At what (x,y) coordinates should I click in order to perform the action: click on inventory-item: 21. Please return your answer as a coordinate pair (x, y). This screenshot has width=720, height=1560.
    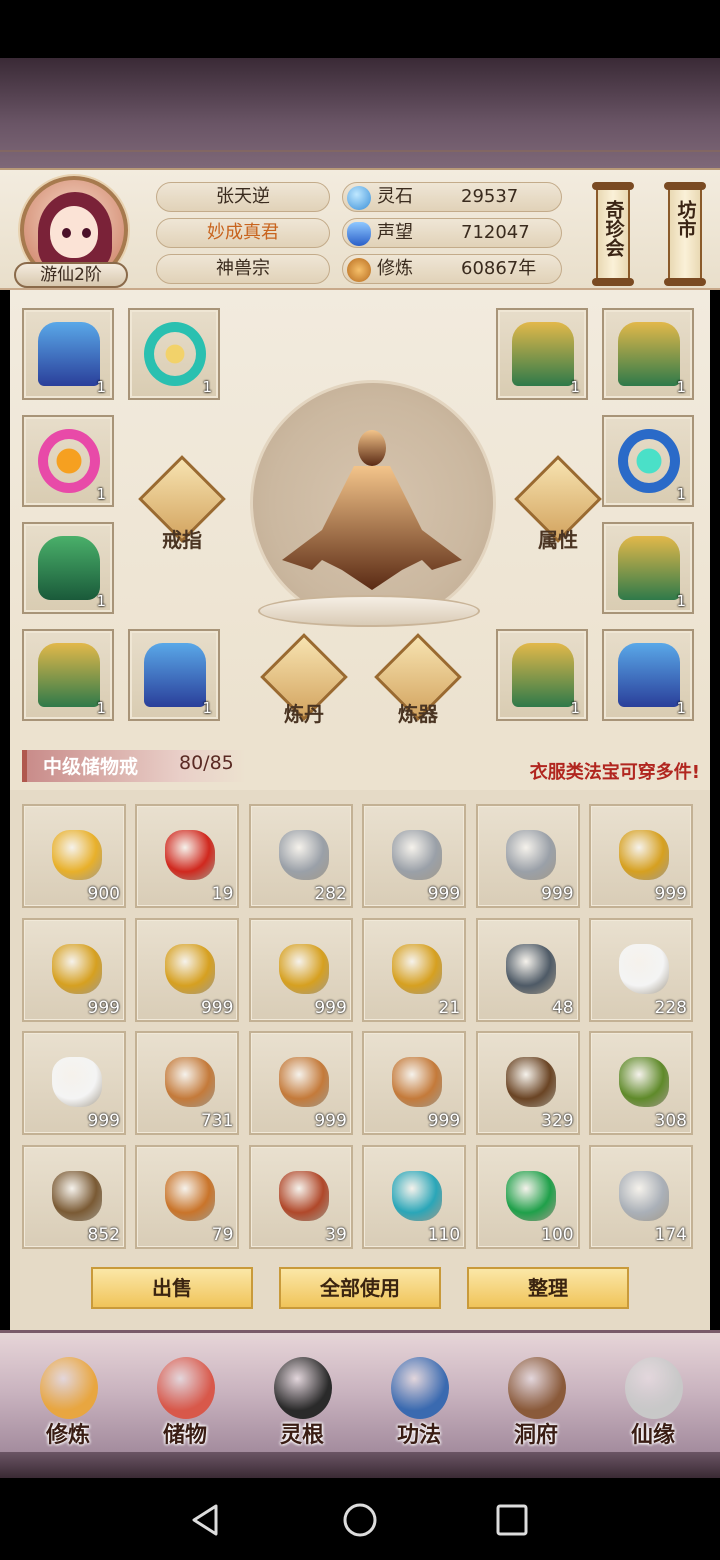
    Looking at the image, I should click on (414, 969).